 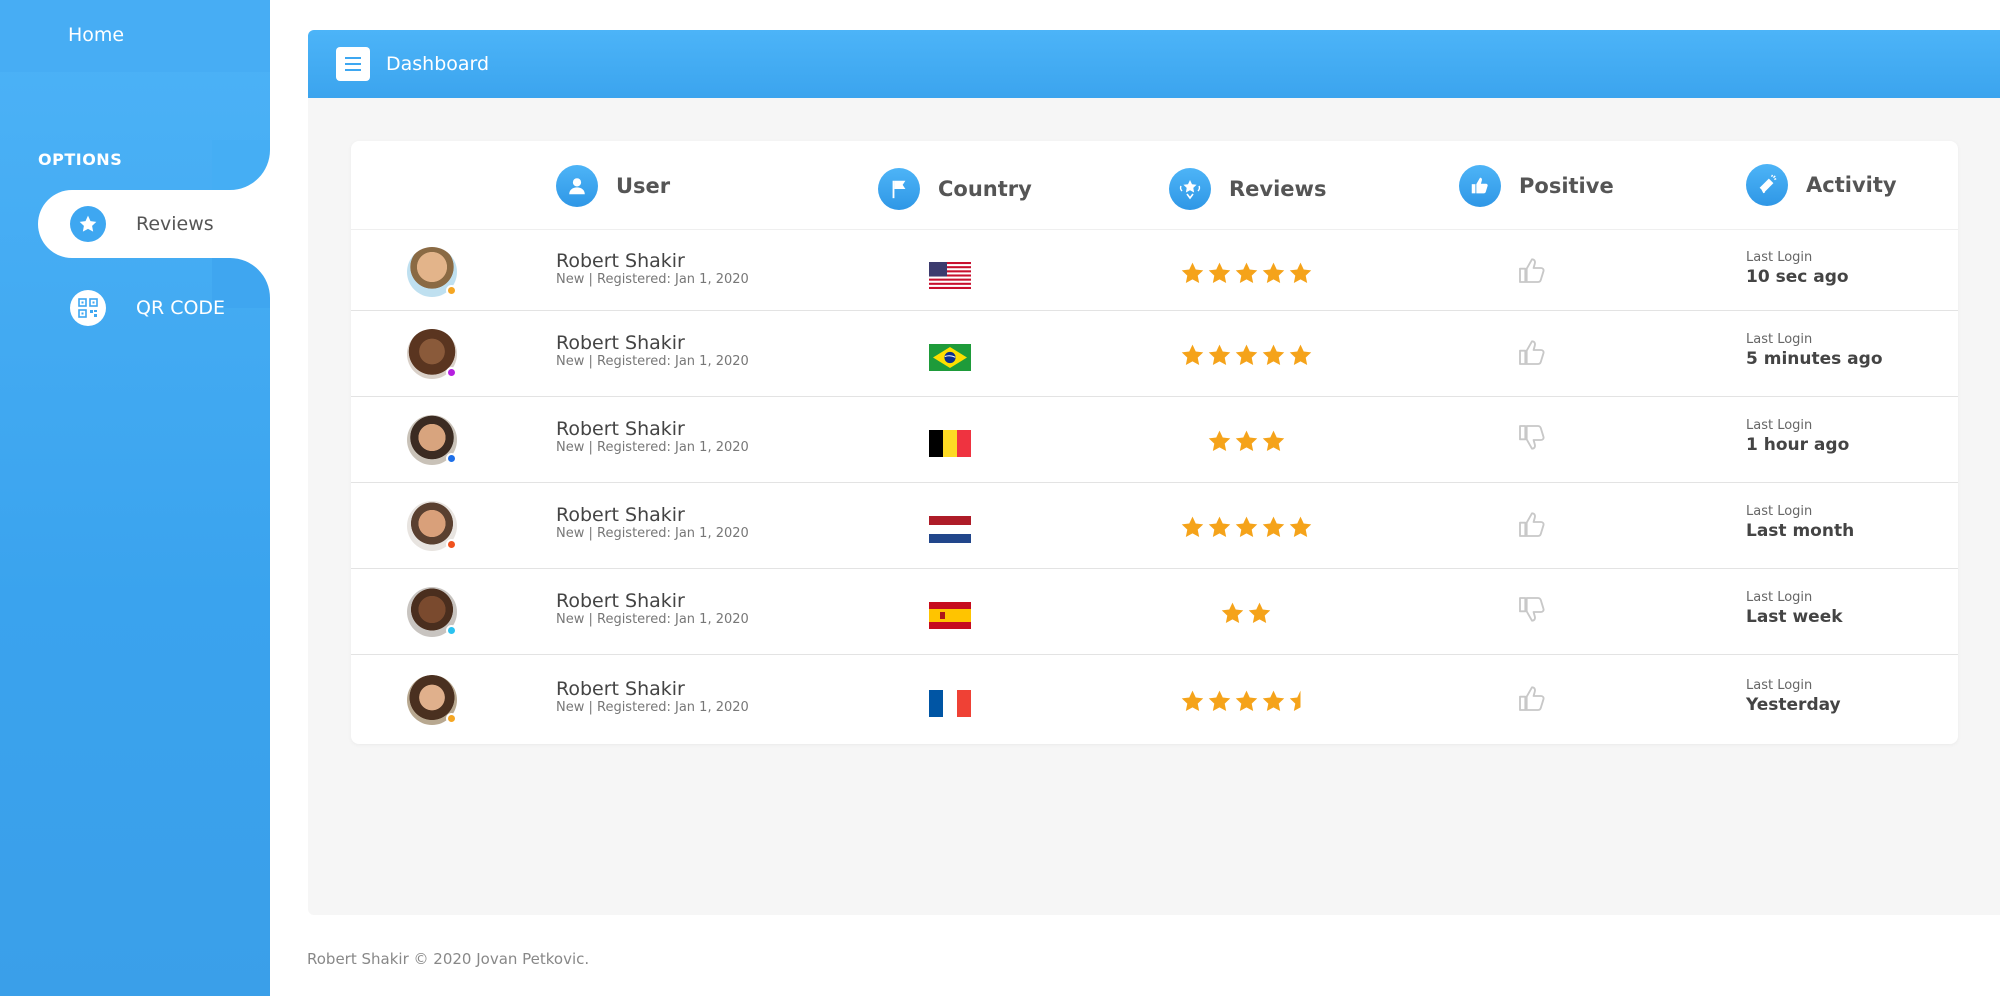 I want to click on flag-spain-icon, so click(x=950, y=615).